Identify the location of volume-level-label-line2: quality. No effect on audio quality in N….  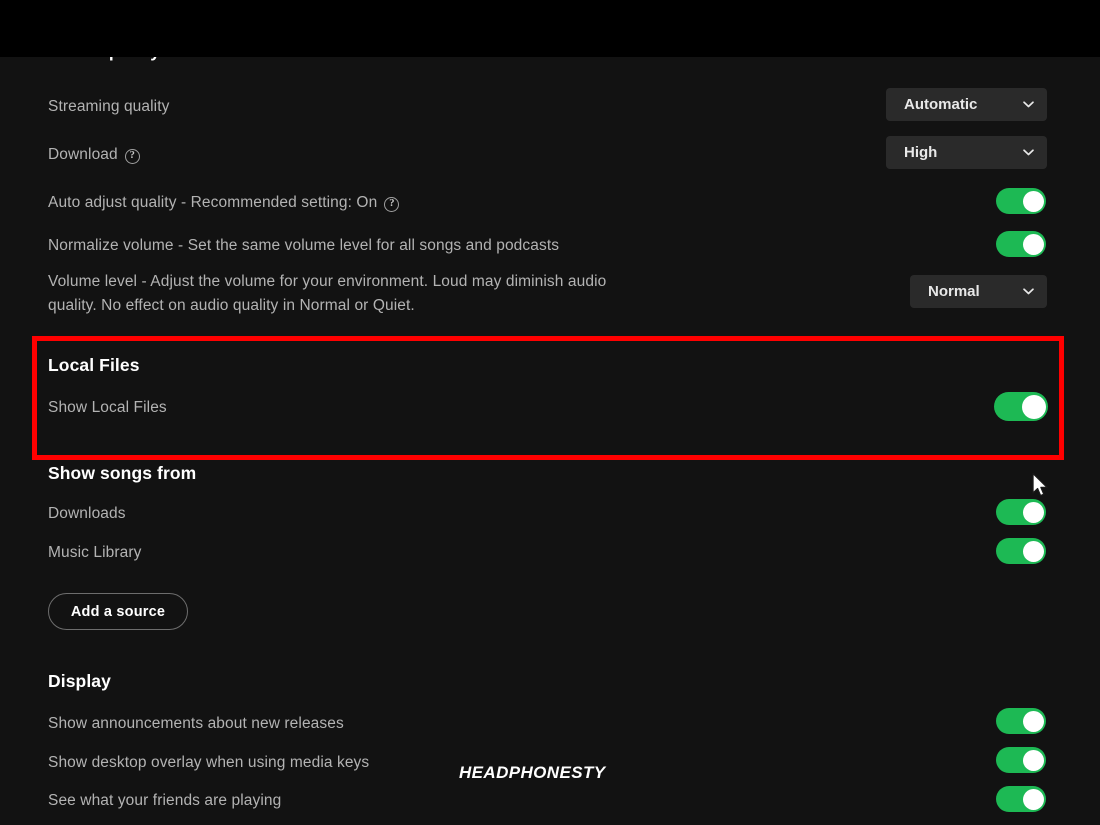
(231, 306).